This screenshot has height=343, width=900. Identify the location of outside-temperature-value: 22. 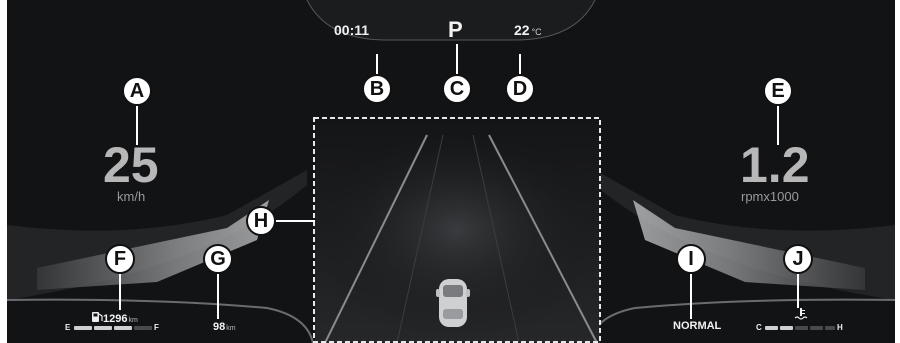
(522, 30).